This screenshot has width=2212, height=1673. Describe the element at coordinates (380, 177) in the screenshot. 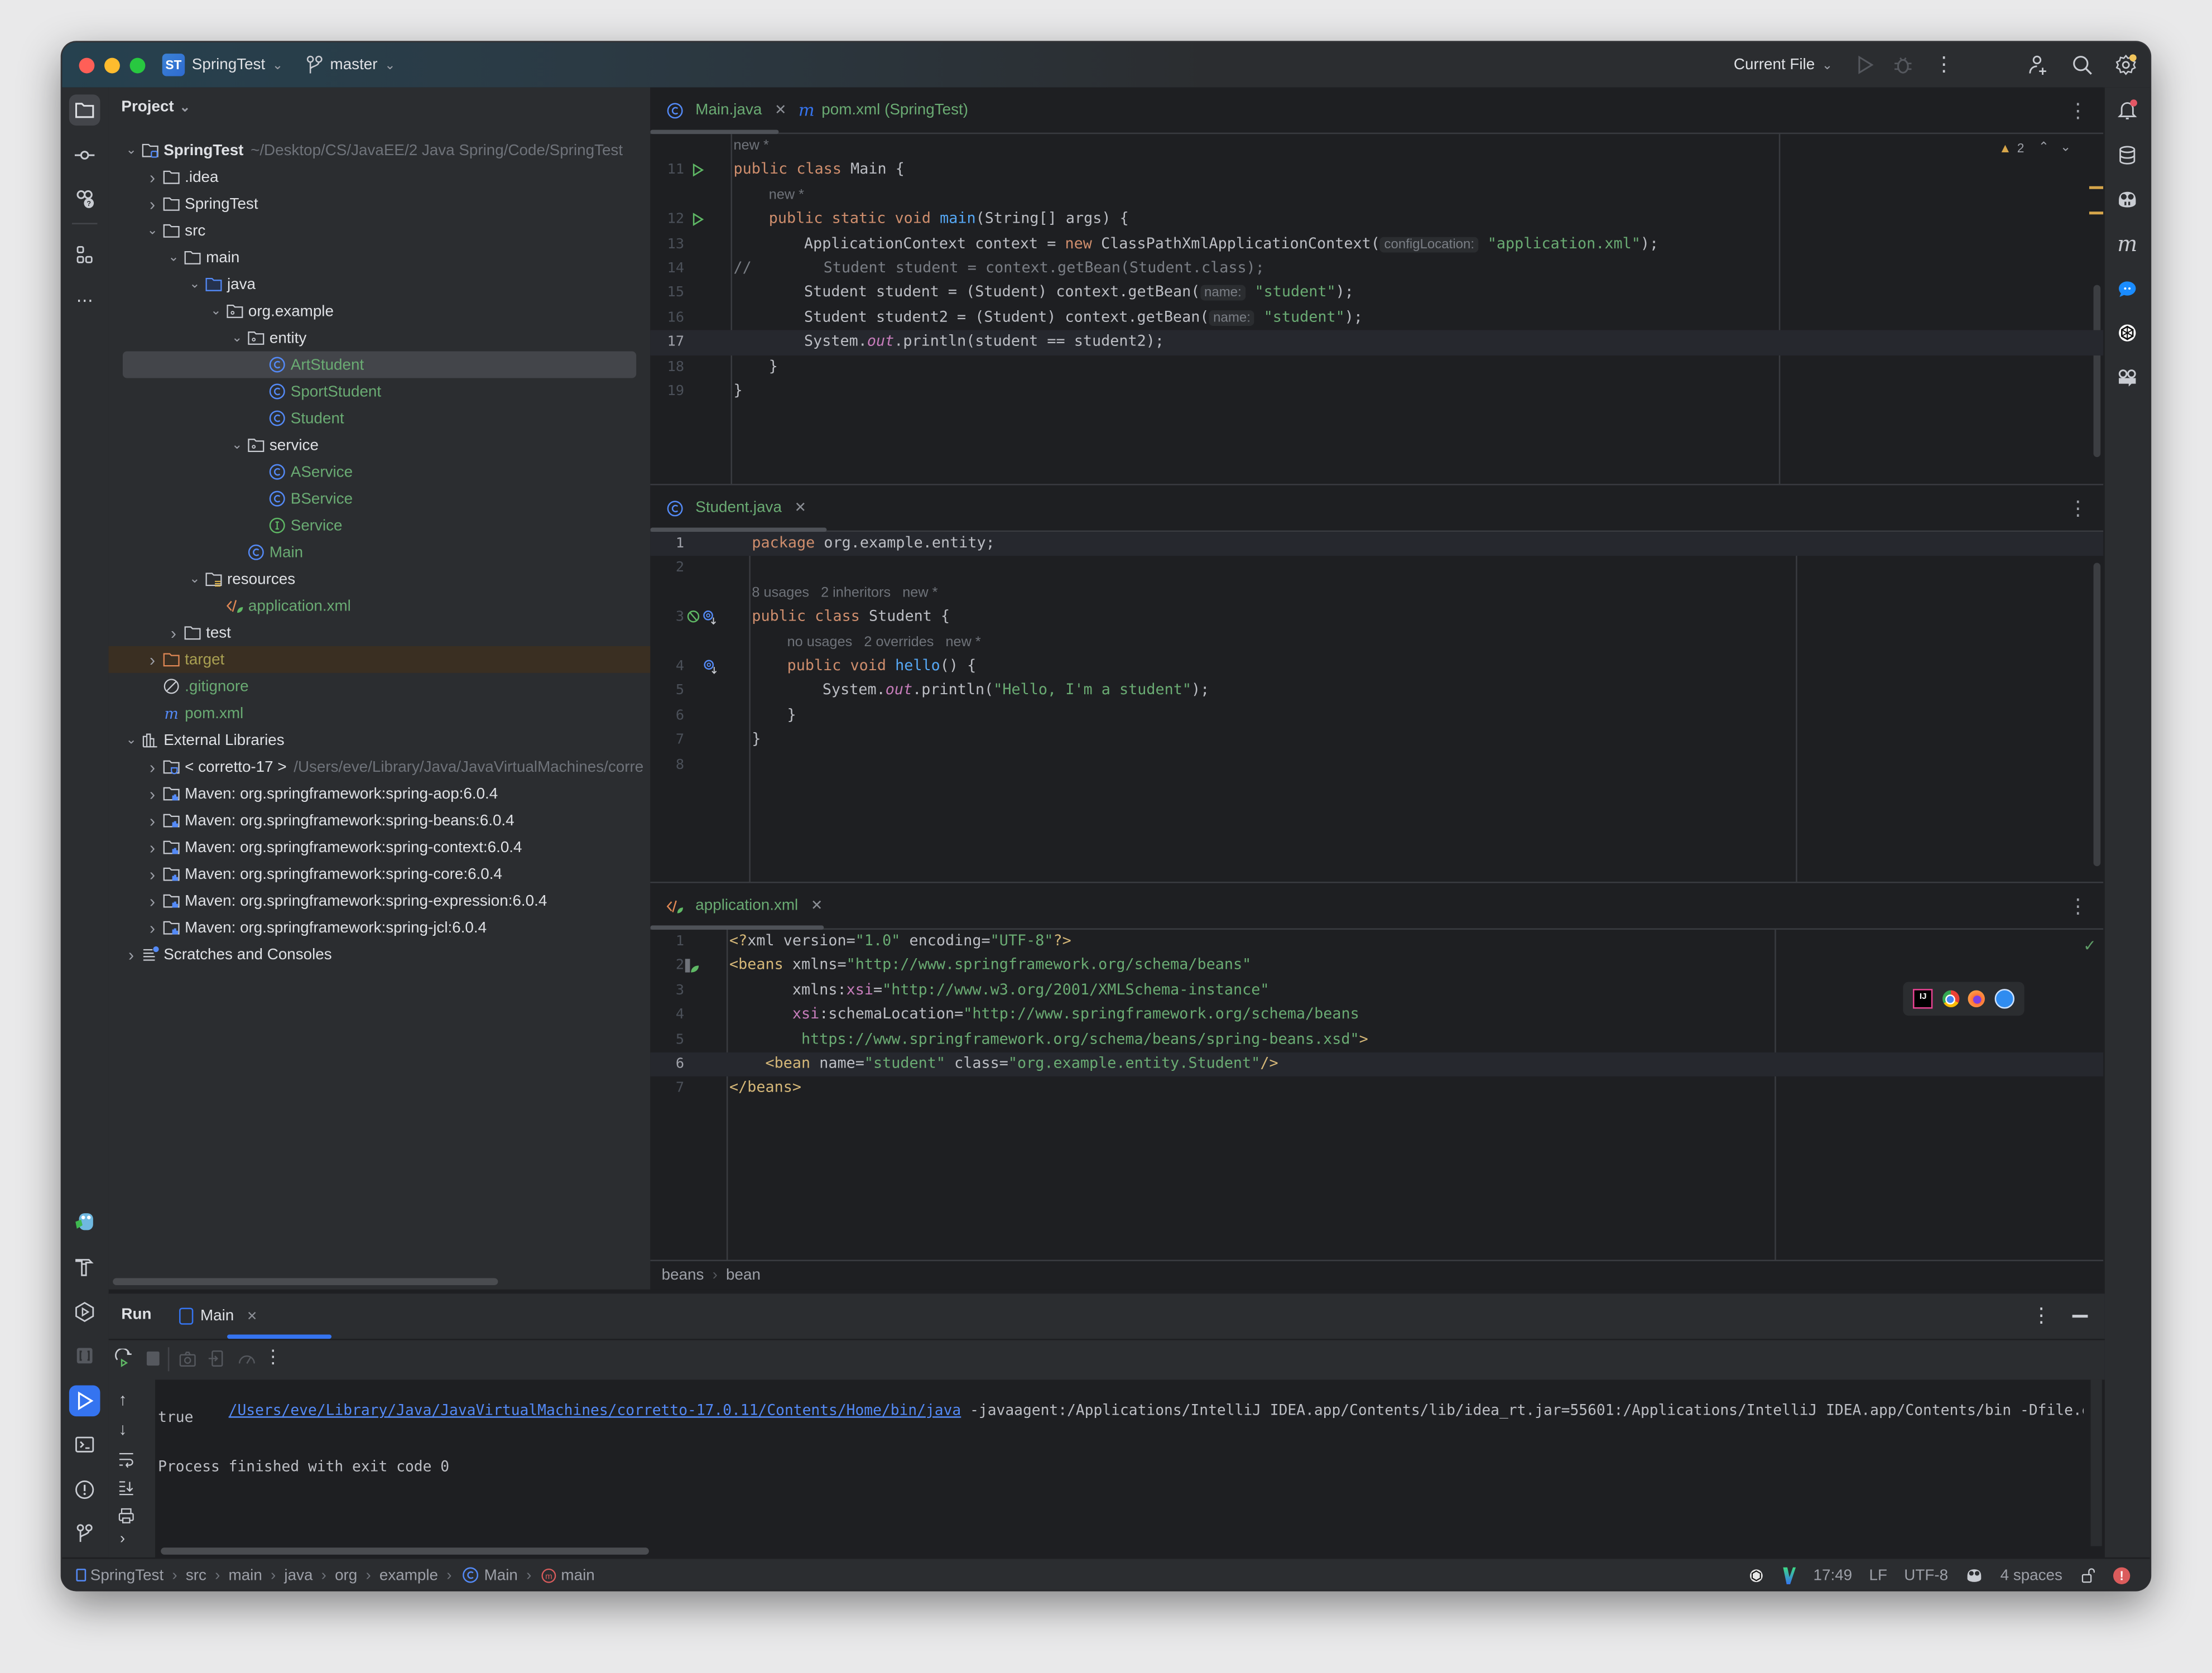

I see `tree-item: › .idea` at that location.